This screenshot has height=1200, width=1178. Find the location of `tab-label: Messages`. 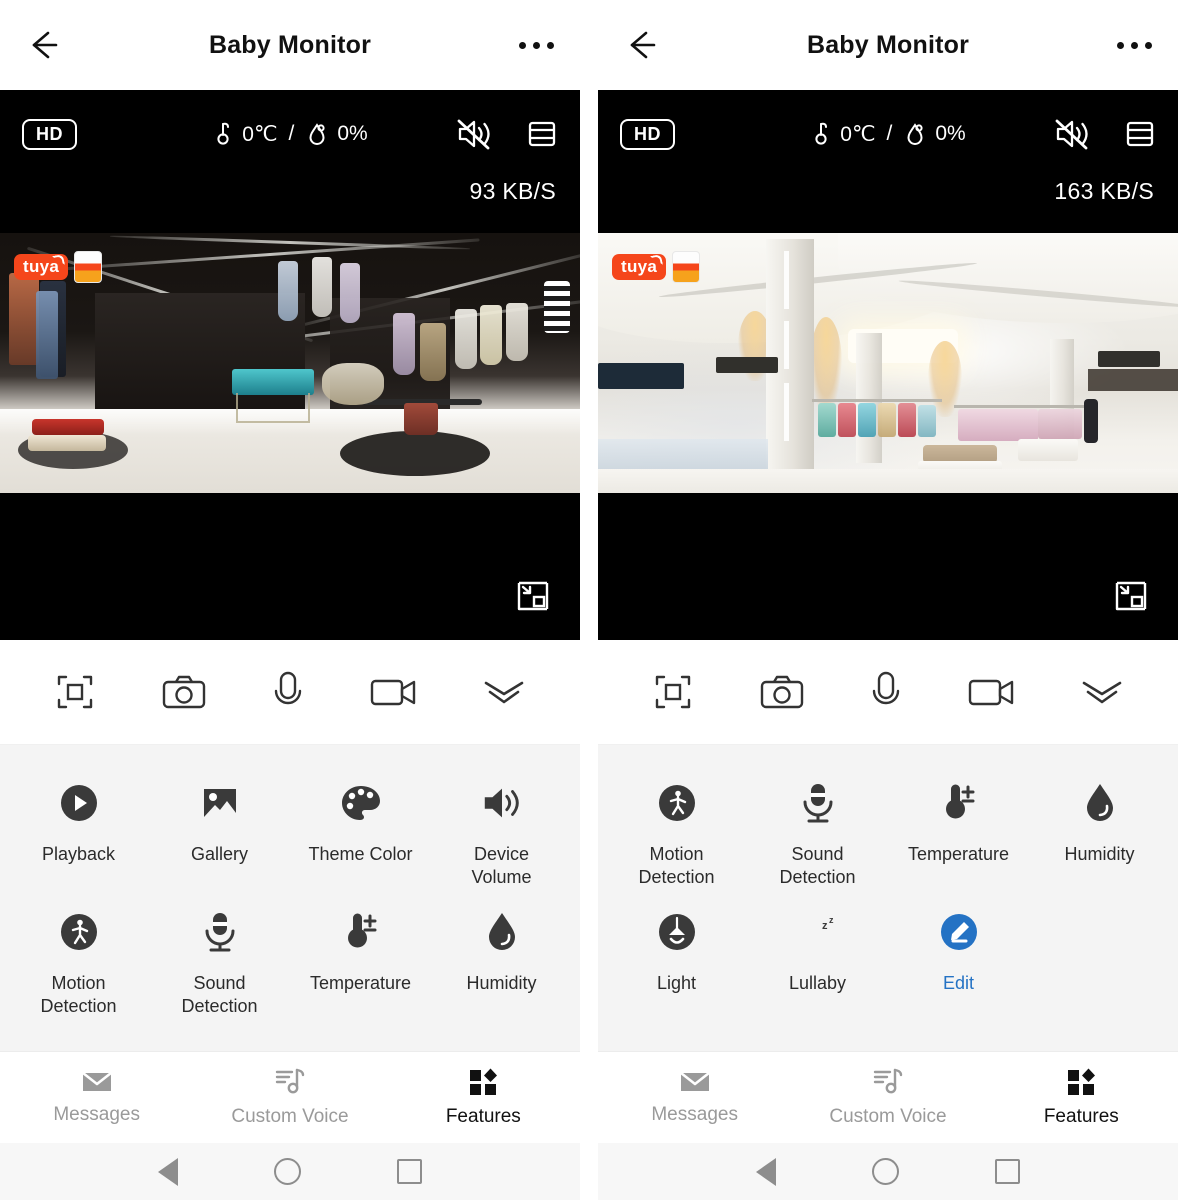

tab-label: Messages is located at coordinates (694, 1114).